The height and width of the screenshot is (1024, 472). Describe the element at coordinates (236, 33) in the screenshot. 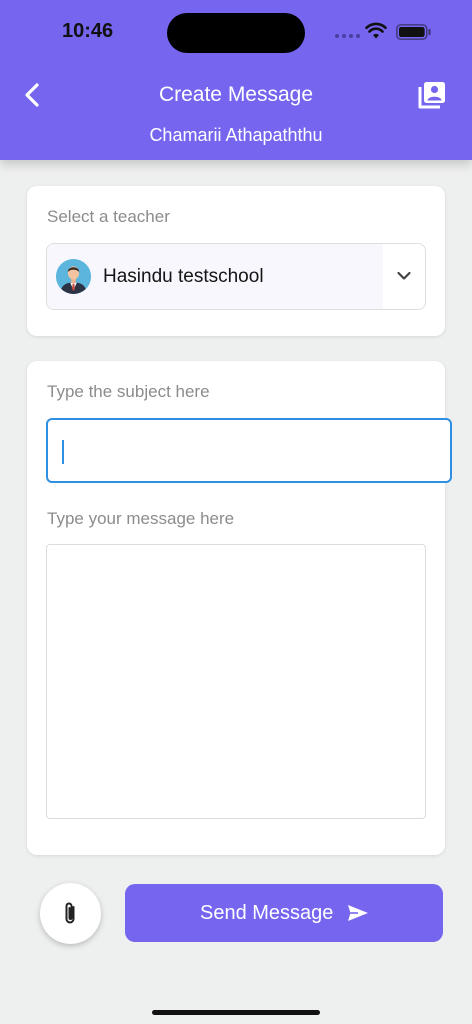

I see `dynamic-island` at that location.